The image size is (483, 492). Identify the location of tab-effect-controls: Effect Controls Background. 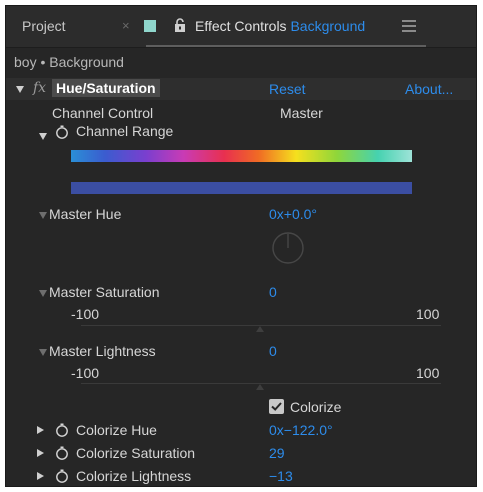
(280, 26).